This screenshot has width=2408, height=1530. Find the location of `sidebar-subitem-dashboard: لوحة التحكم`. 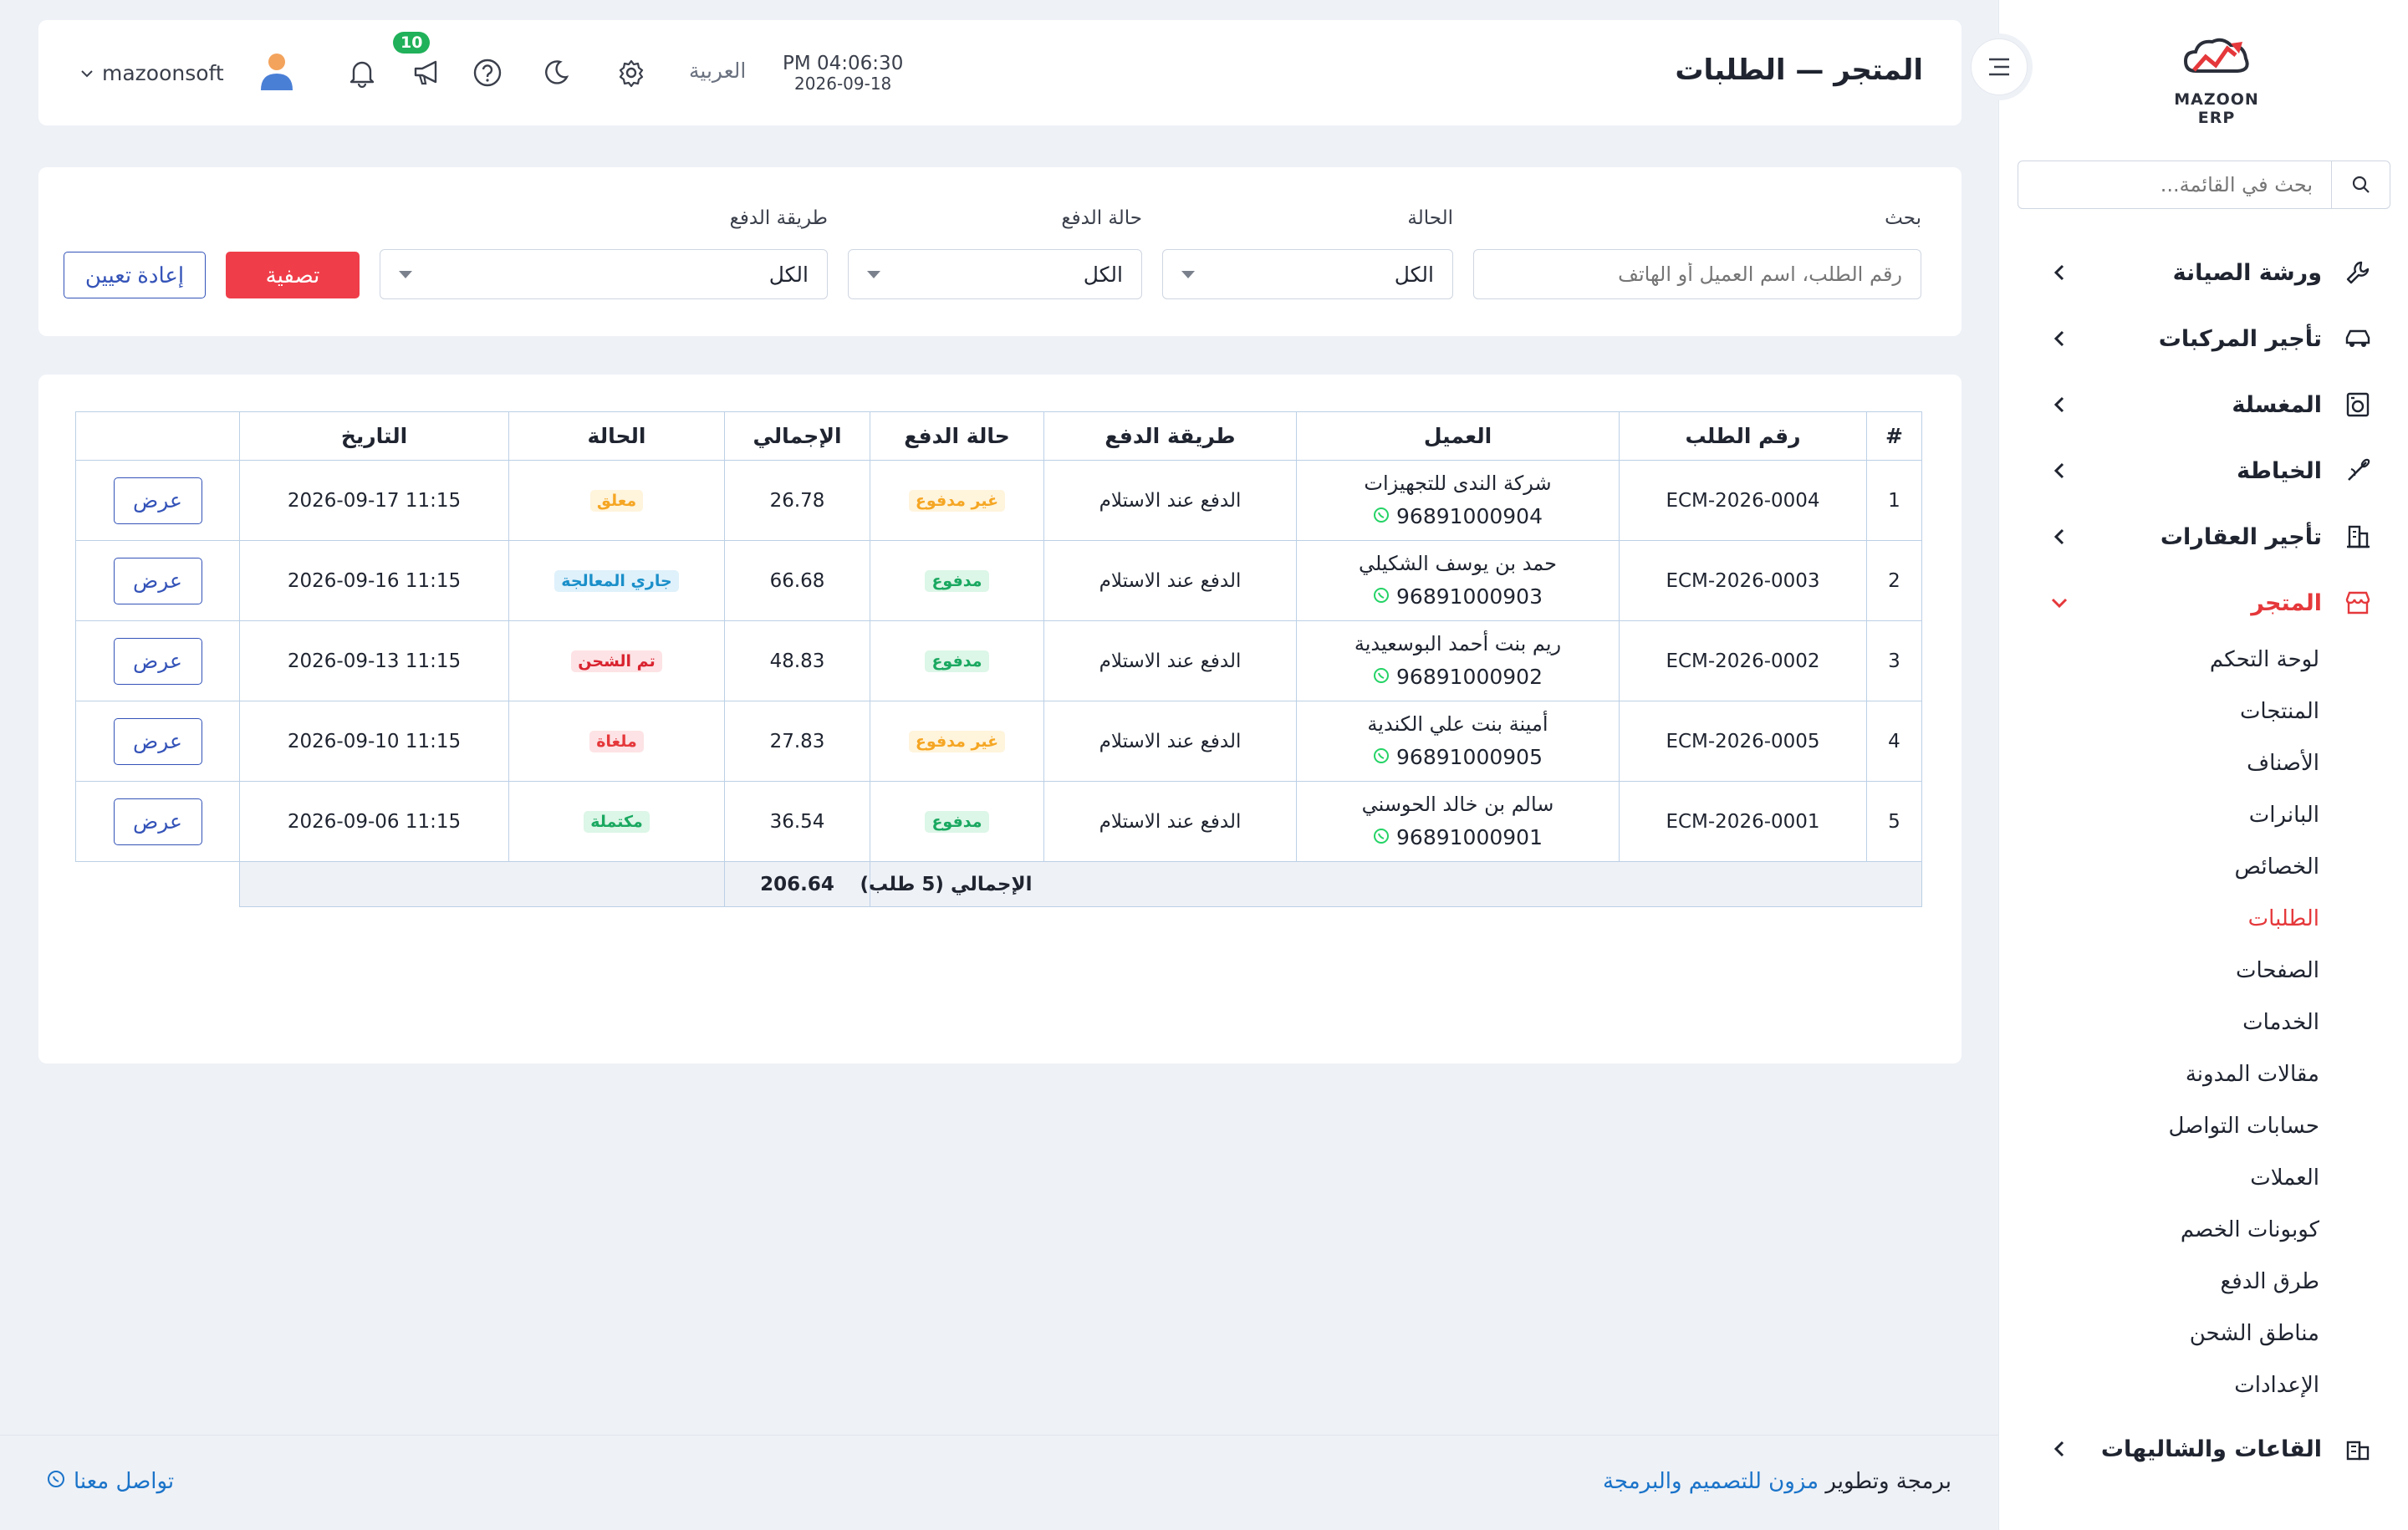

sidebar-subitem-dashboard: لوحة التحكم is located at coordinates (2264, 659).